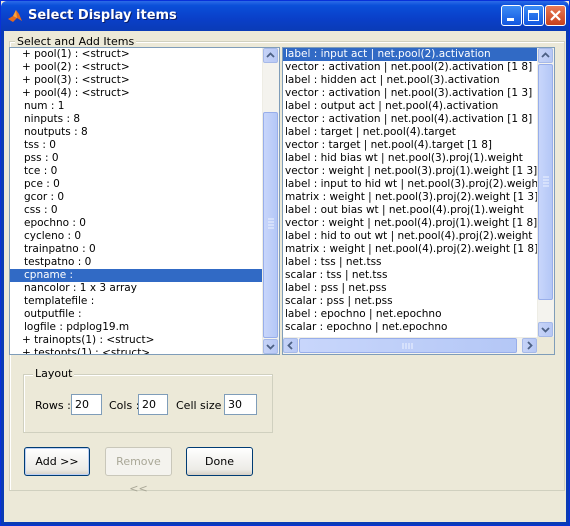 This screenshot has height=526, width=570. What do you see at coordinates (54, 373) in the screenshot?
I see `layout-label: Layout` at bounding box center [54, 373].